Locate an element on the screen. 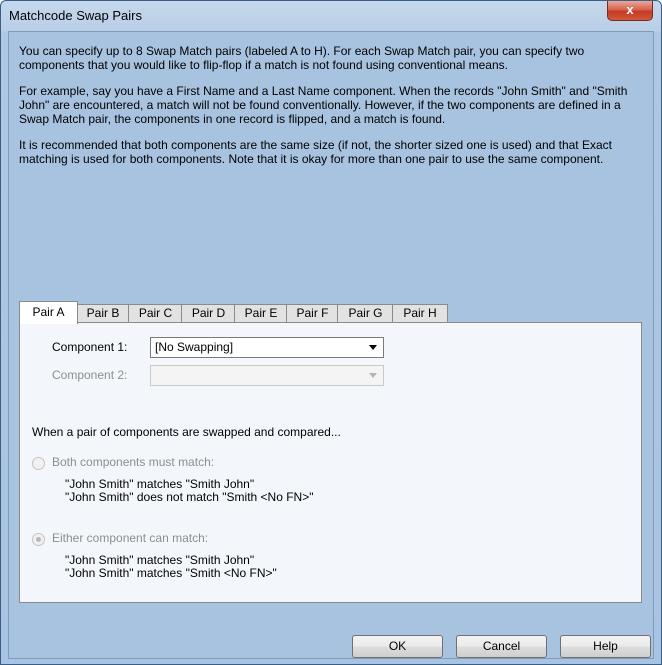  component-1-value: [No Swapping] is located at coordinates (194, 347).